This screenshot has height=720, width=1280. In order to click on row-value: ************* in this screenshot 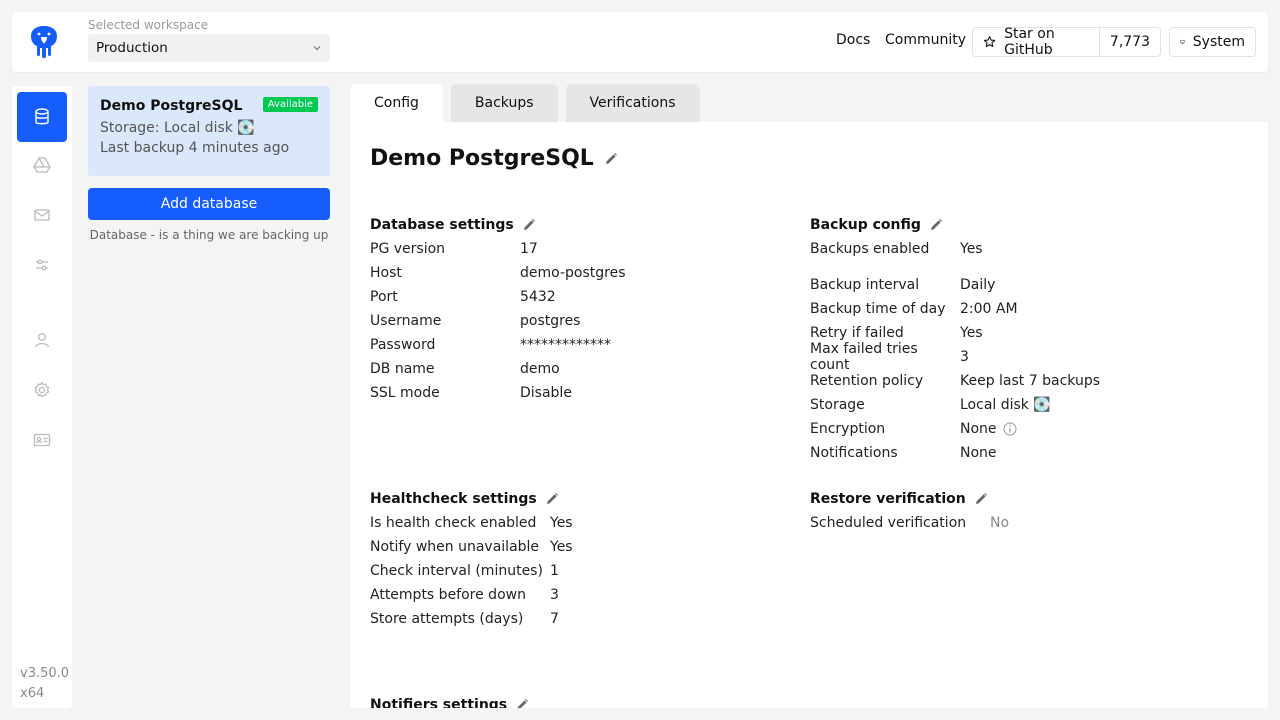, I will do `click(565, 345)`.